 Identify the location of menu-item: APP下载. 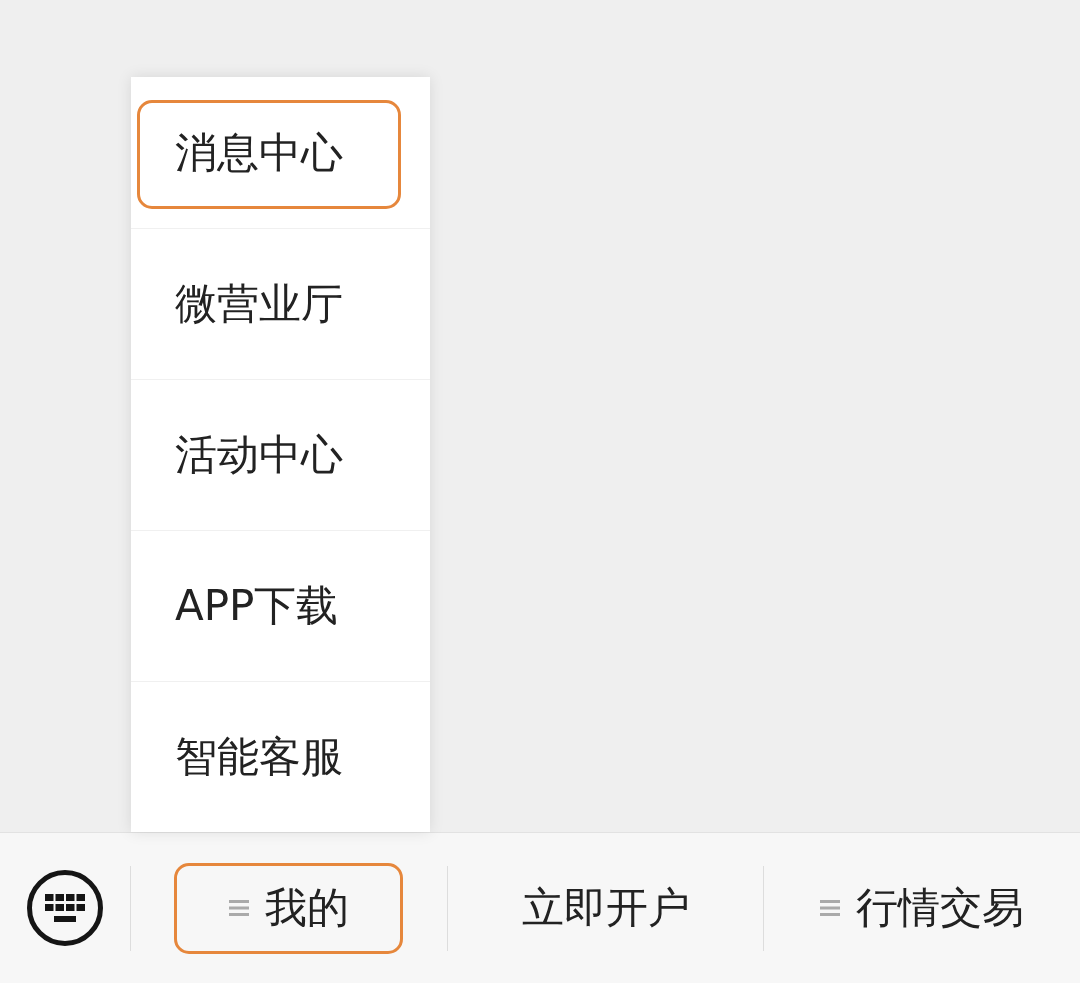
(280, 605).